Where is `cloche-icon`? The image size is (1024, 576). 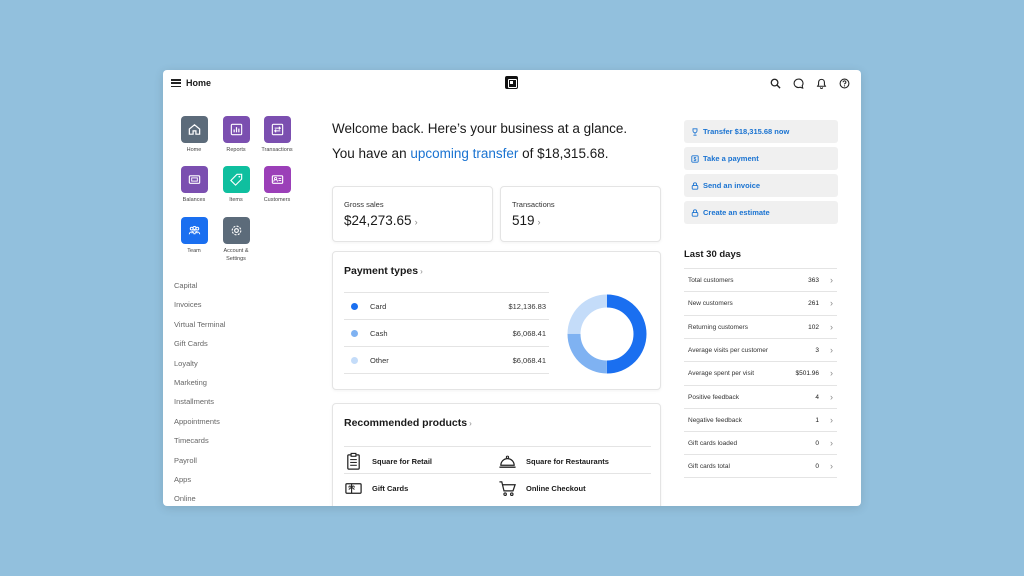
cloche-icon is located at coordinates (507, 461).